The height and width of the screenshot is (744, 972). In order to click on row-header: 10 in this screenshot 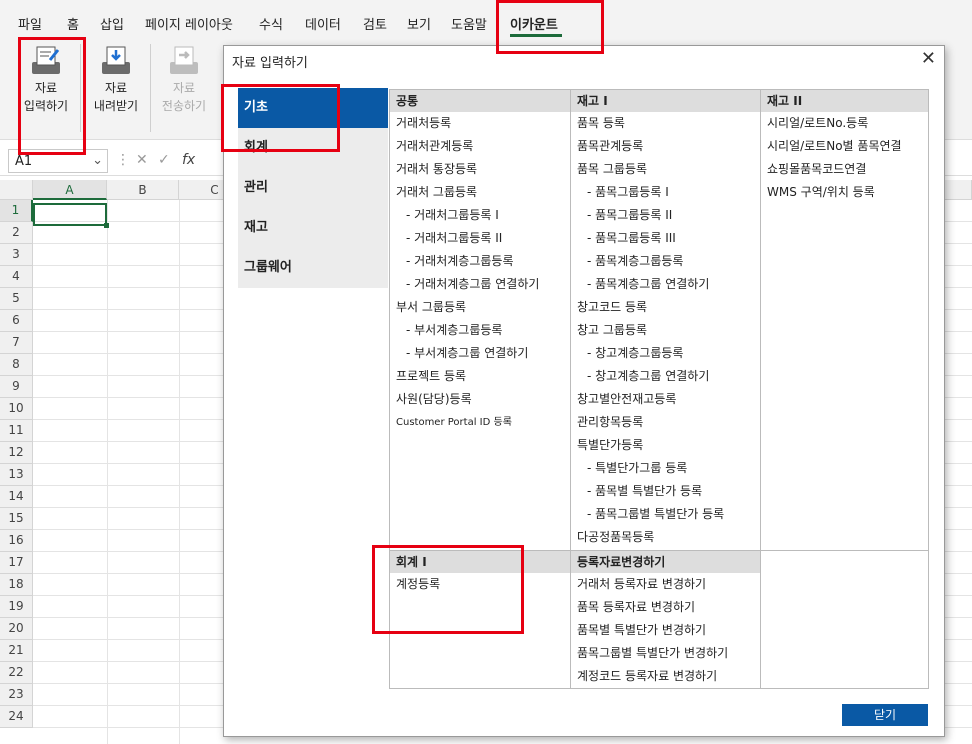, I will do `click(16, 409)`.